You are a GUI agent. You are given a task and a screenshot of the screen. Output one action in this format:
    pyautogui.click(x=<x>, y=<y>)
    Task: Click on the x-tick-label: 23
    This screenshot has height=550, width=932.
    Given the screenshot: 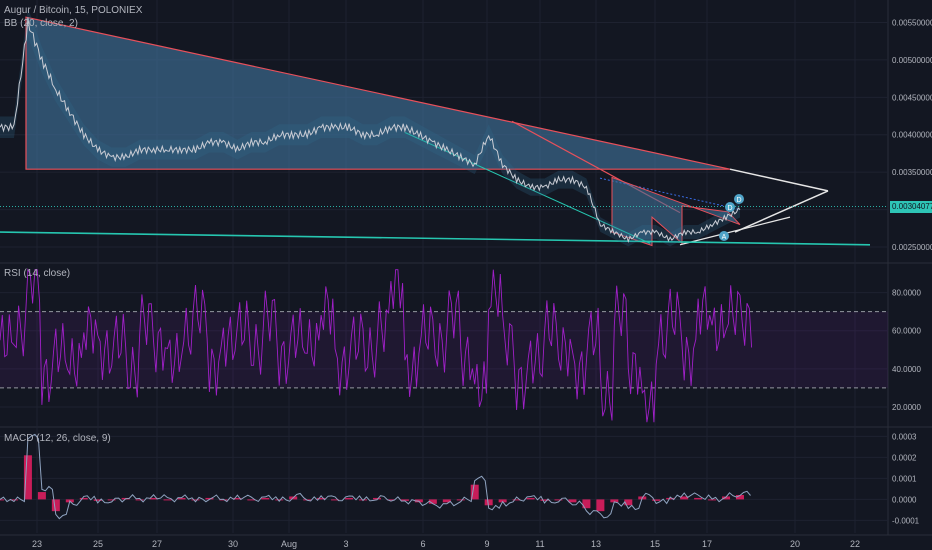 What is the action you would take?
    pyautogui.click(x=37, y=544)
    